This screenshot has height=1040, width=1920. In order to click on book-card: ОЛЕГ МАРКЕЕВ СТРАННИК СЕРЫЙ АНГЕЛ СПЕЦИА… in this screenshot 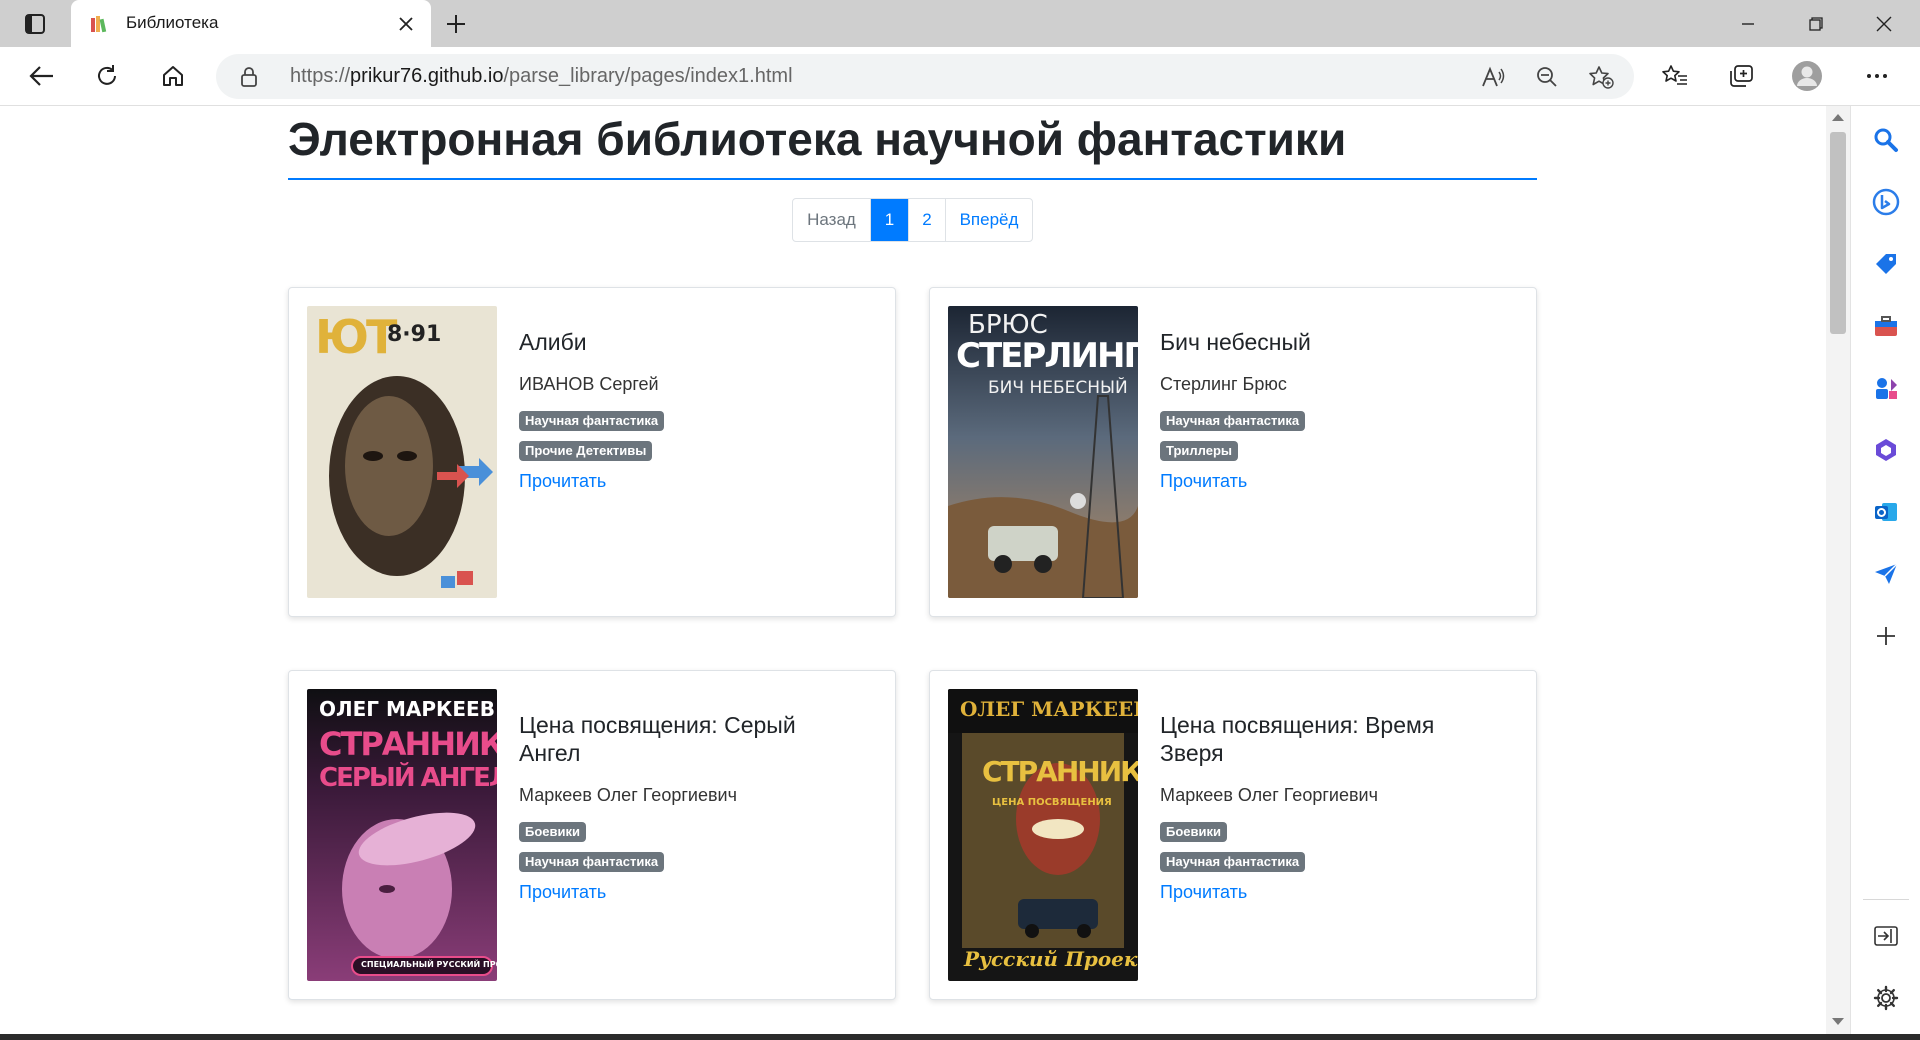, I will do `click(592, 835)`.